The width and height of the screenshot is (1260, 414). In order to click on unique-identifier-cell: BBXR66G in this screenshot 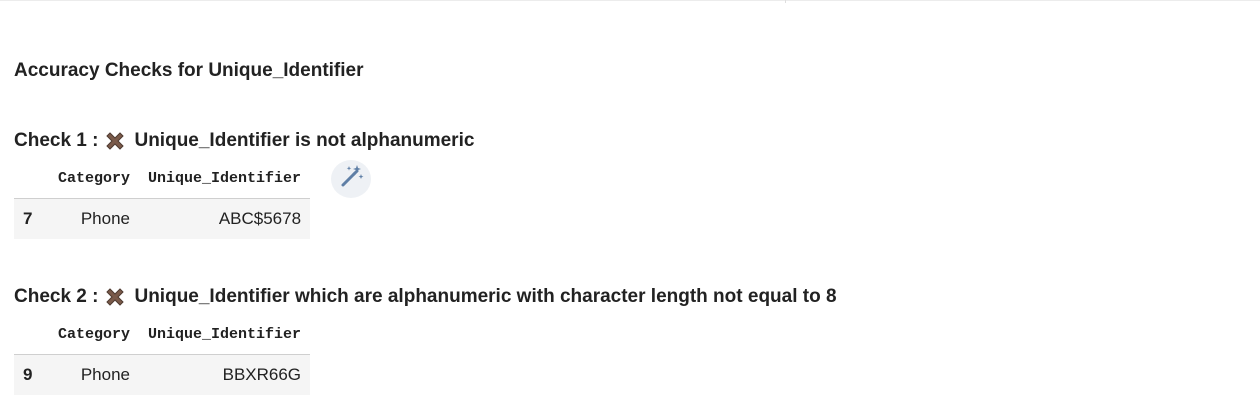, I will do `click(225, 374)`.